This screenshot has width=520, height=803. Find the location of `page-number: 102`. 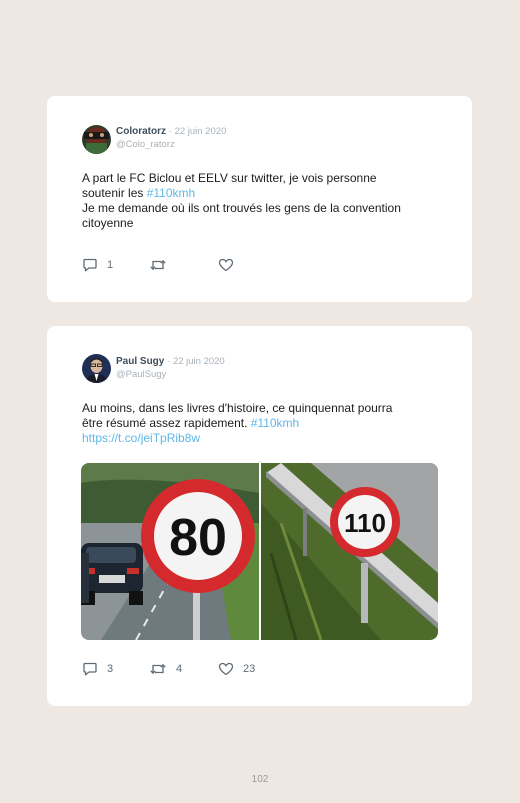

page-number: 102 is located at coordinates (260, 779).